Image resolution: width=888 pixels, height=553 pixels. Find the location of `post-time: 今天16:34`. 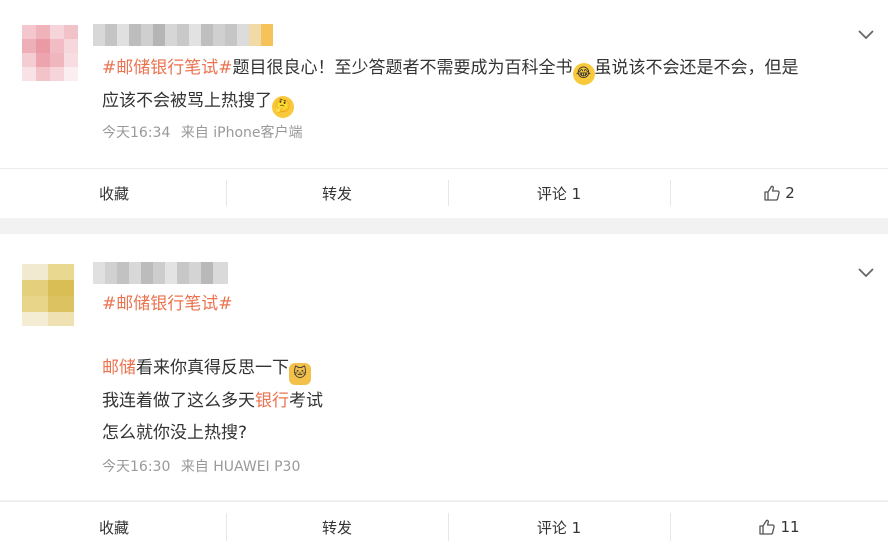

post-time: 今天16:34 is located at coordinates (136, 133).